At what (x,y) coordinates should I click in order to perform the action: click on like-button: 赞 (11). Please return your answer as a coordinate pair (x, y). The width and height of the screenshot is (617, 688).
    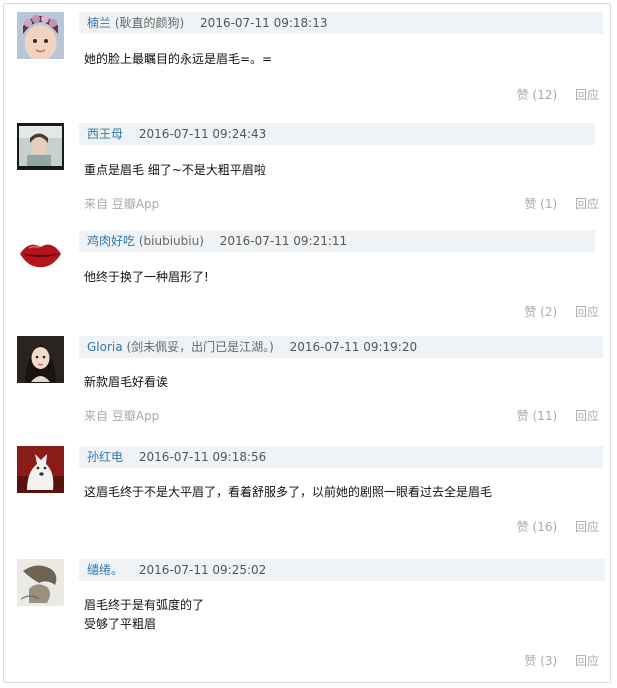
    Looking at the image, I should click on (537, 416).